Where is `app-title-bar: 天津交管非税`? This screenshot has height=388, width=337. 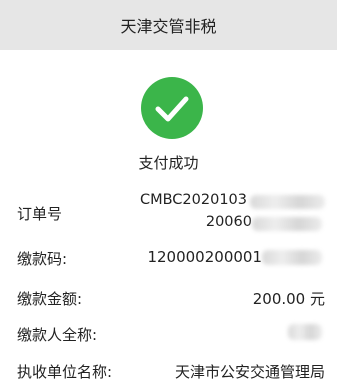 app-title-bar: 天津交管非税 is located at coordinates (168, 25).